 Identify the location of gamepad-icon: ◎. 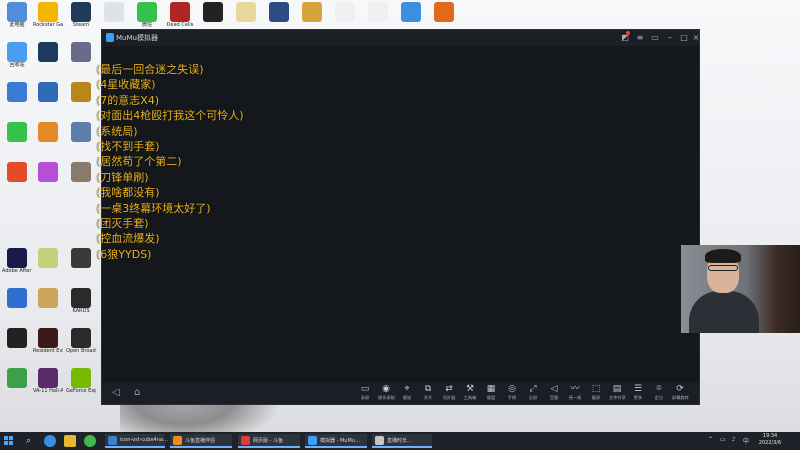
(512, 389).